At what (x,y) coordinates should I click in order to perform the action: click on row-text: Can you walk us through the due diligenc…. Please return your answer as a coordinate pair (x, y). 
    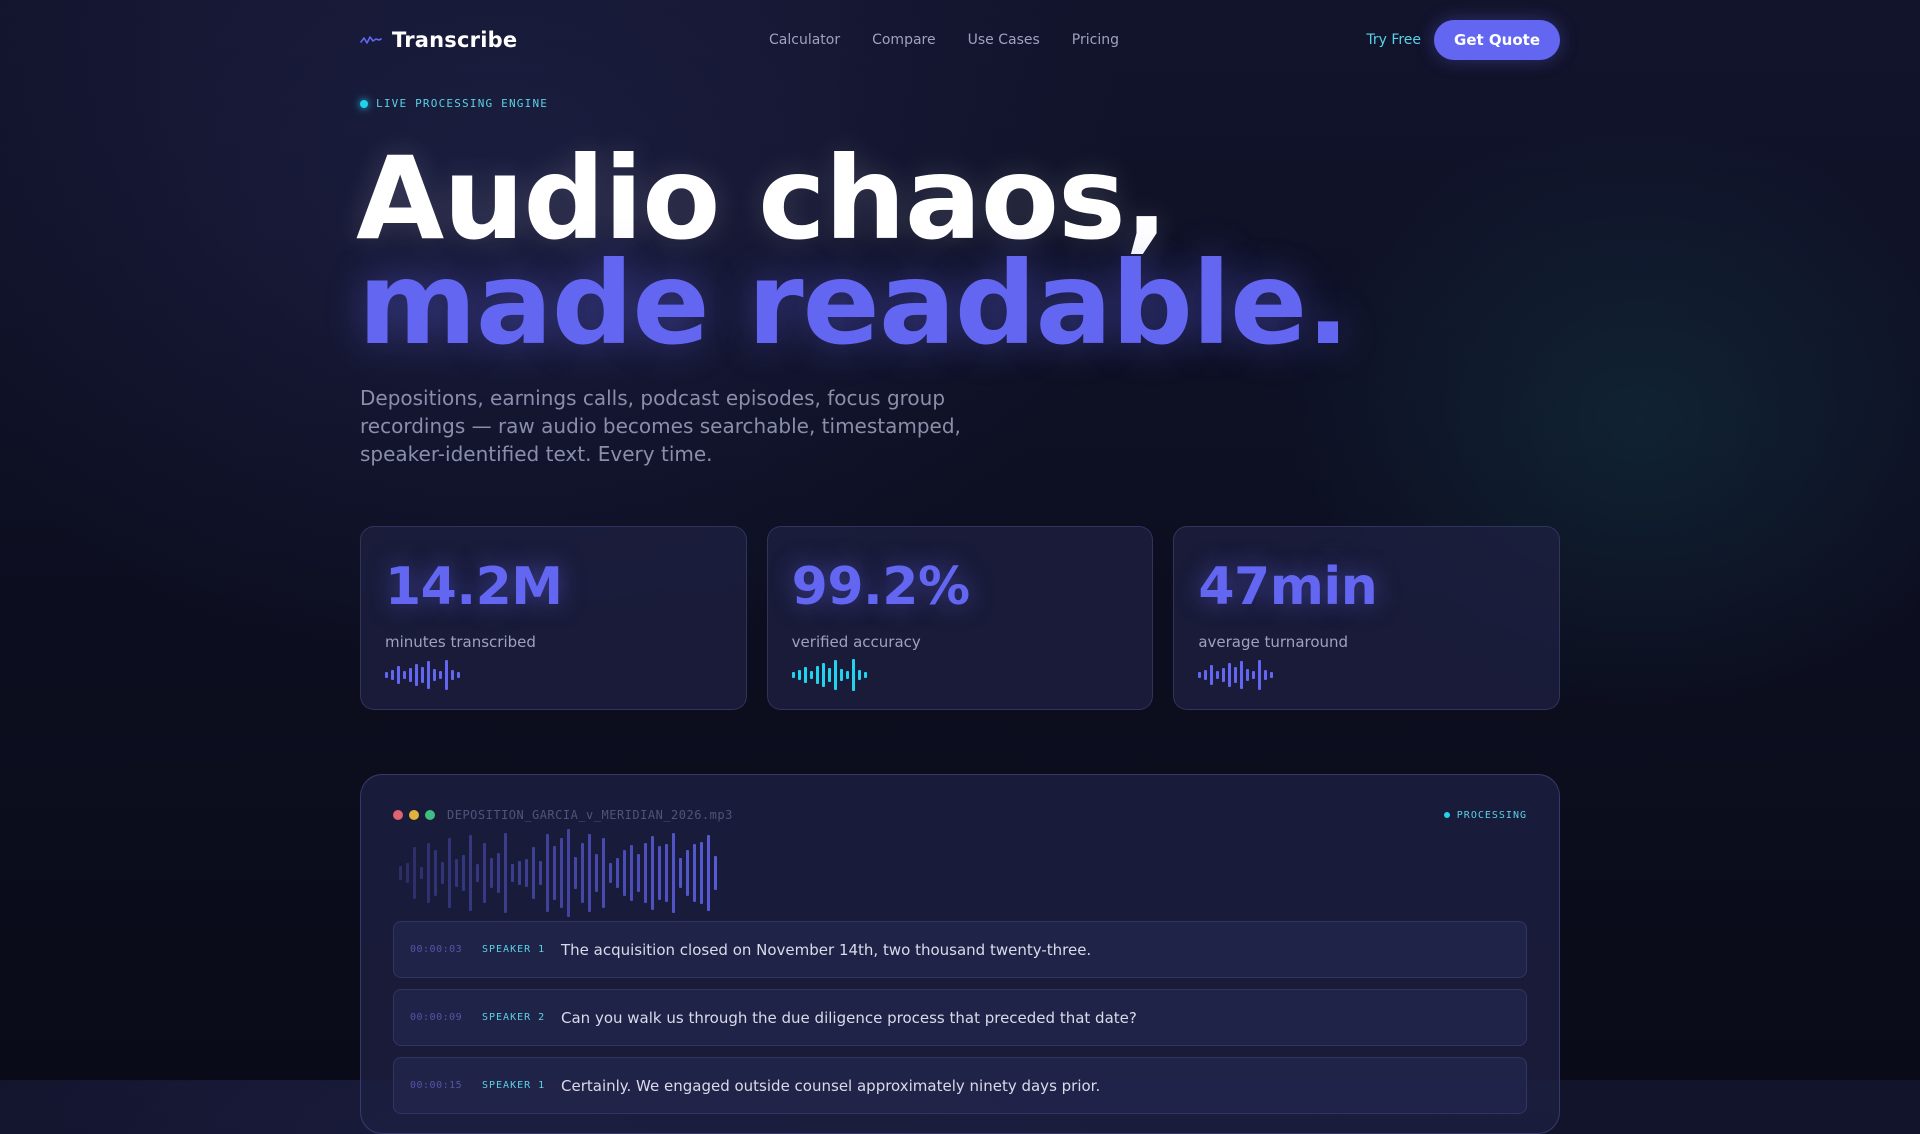
    Looking at the image, I should click on (849, 1017).